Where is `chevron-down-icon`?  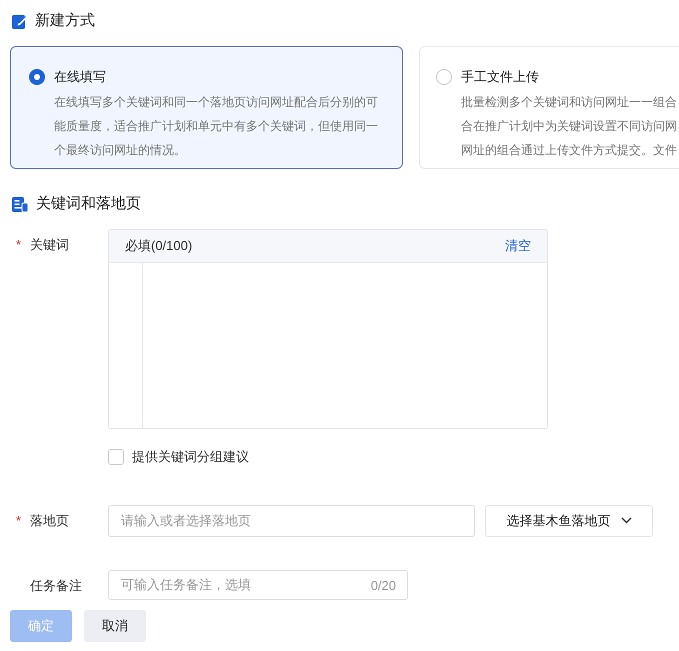
chevron-down-icon is located at coordinates (626, 520).